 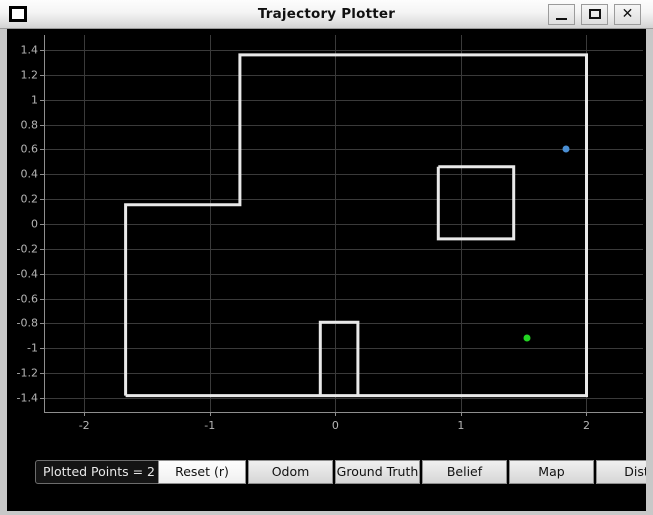 What do you see at coordinates (621, 472) in the screenshot?
I see `dist-button: Dist.` at bounding box center [621, 472].